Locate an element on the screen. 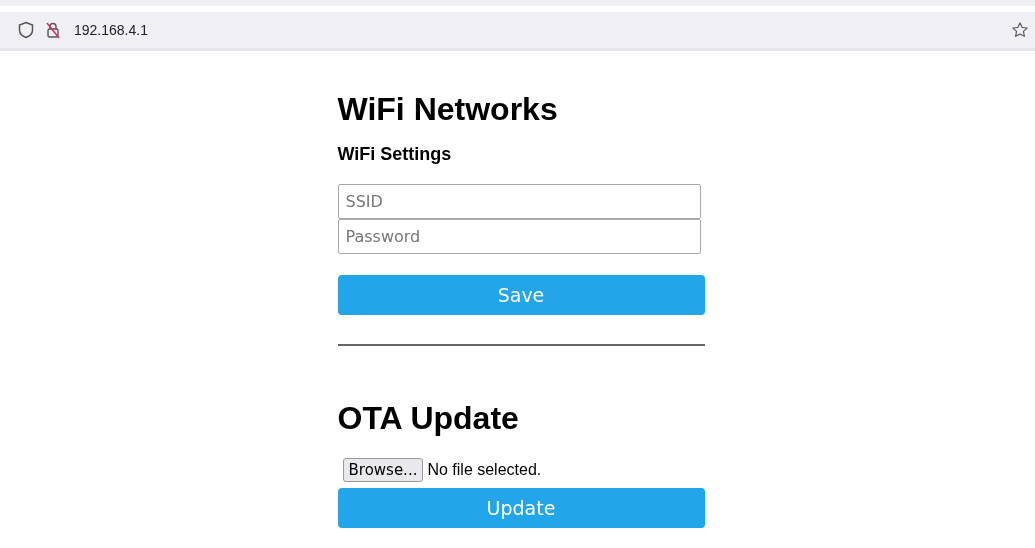 Image resolution: width=1035 pixels, height=548 pixels. address-text: 192.168.4.1 is located at coordinates (111, 30).